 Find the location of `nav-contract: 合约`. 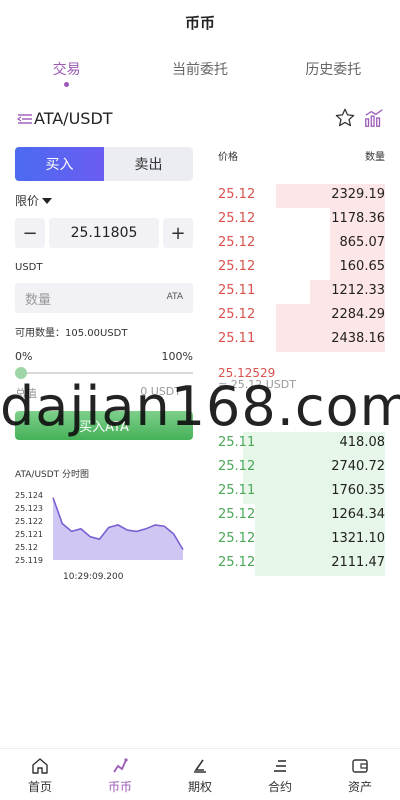

nav-contract: 合约 is located at coordinates (280, 774).